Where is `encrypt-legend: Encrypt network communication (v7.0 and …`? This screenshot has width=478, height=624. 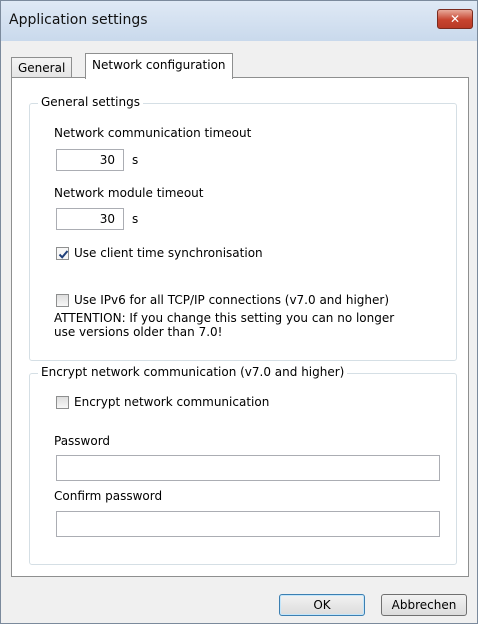
encrypt-legend: Encrypt network communication (v7.0 and … is located at coordinates (193, 372).